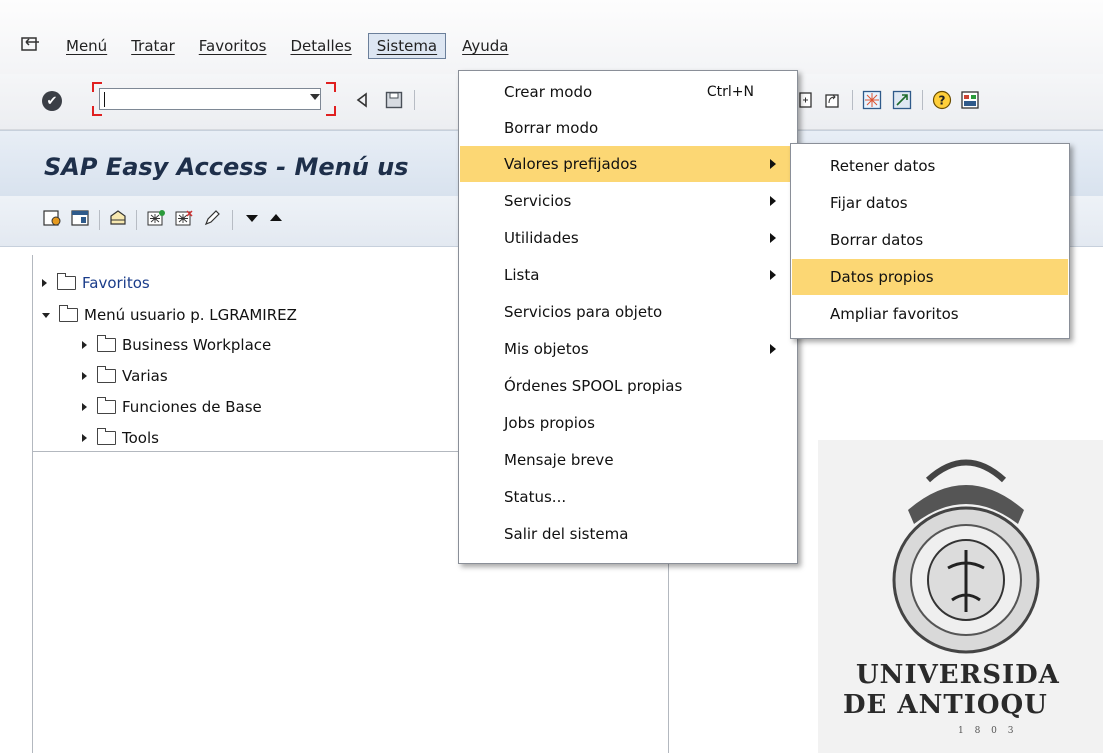  I want to click on menu-menu: Menú, so click(86, 46).